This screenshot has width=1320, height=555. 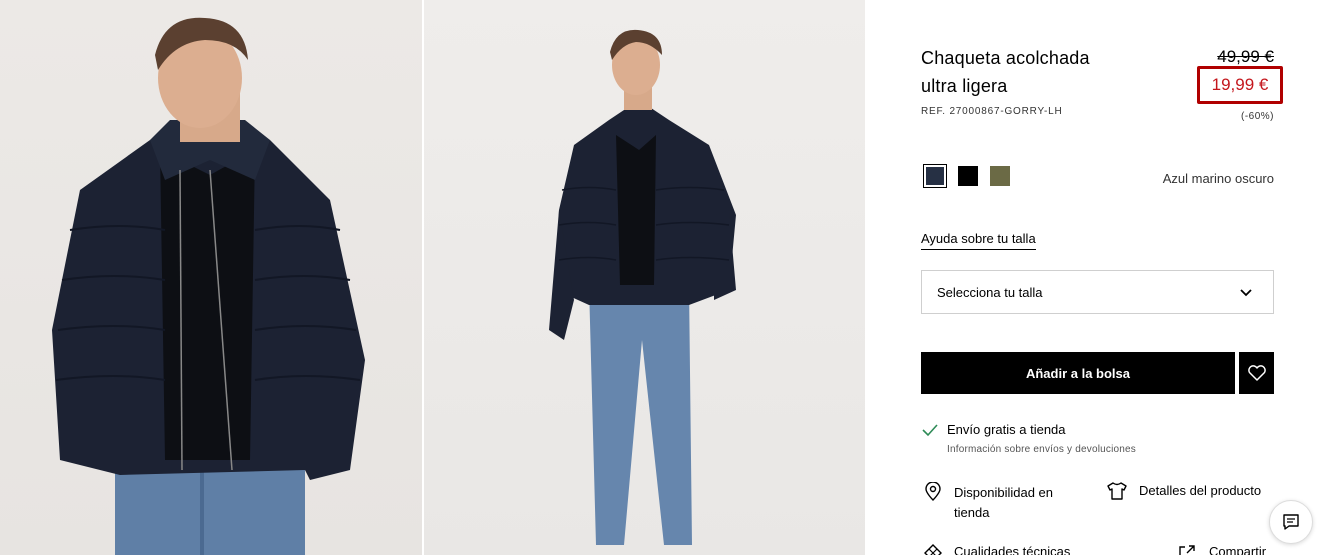 I want to click on free-shipping-title: Envío gratis a tienda, so click(x=1006, y=429).